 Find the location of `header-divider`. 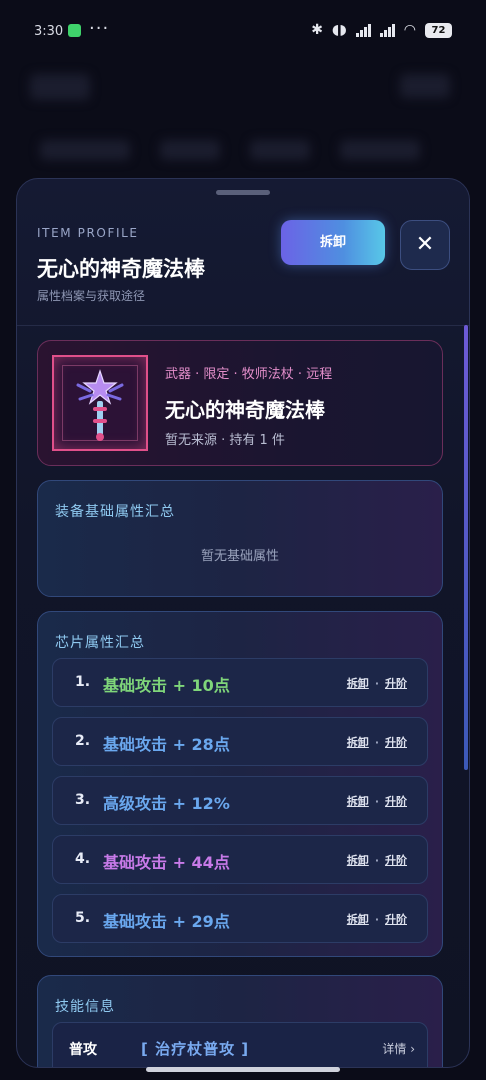

header-divider is located at coordinates (243, 325).